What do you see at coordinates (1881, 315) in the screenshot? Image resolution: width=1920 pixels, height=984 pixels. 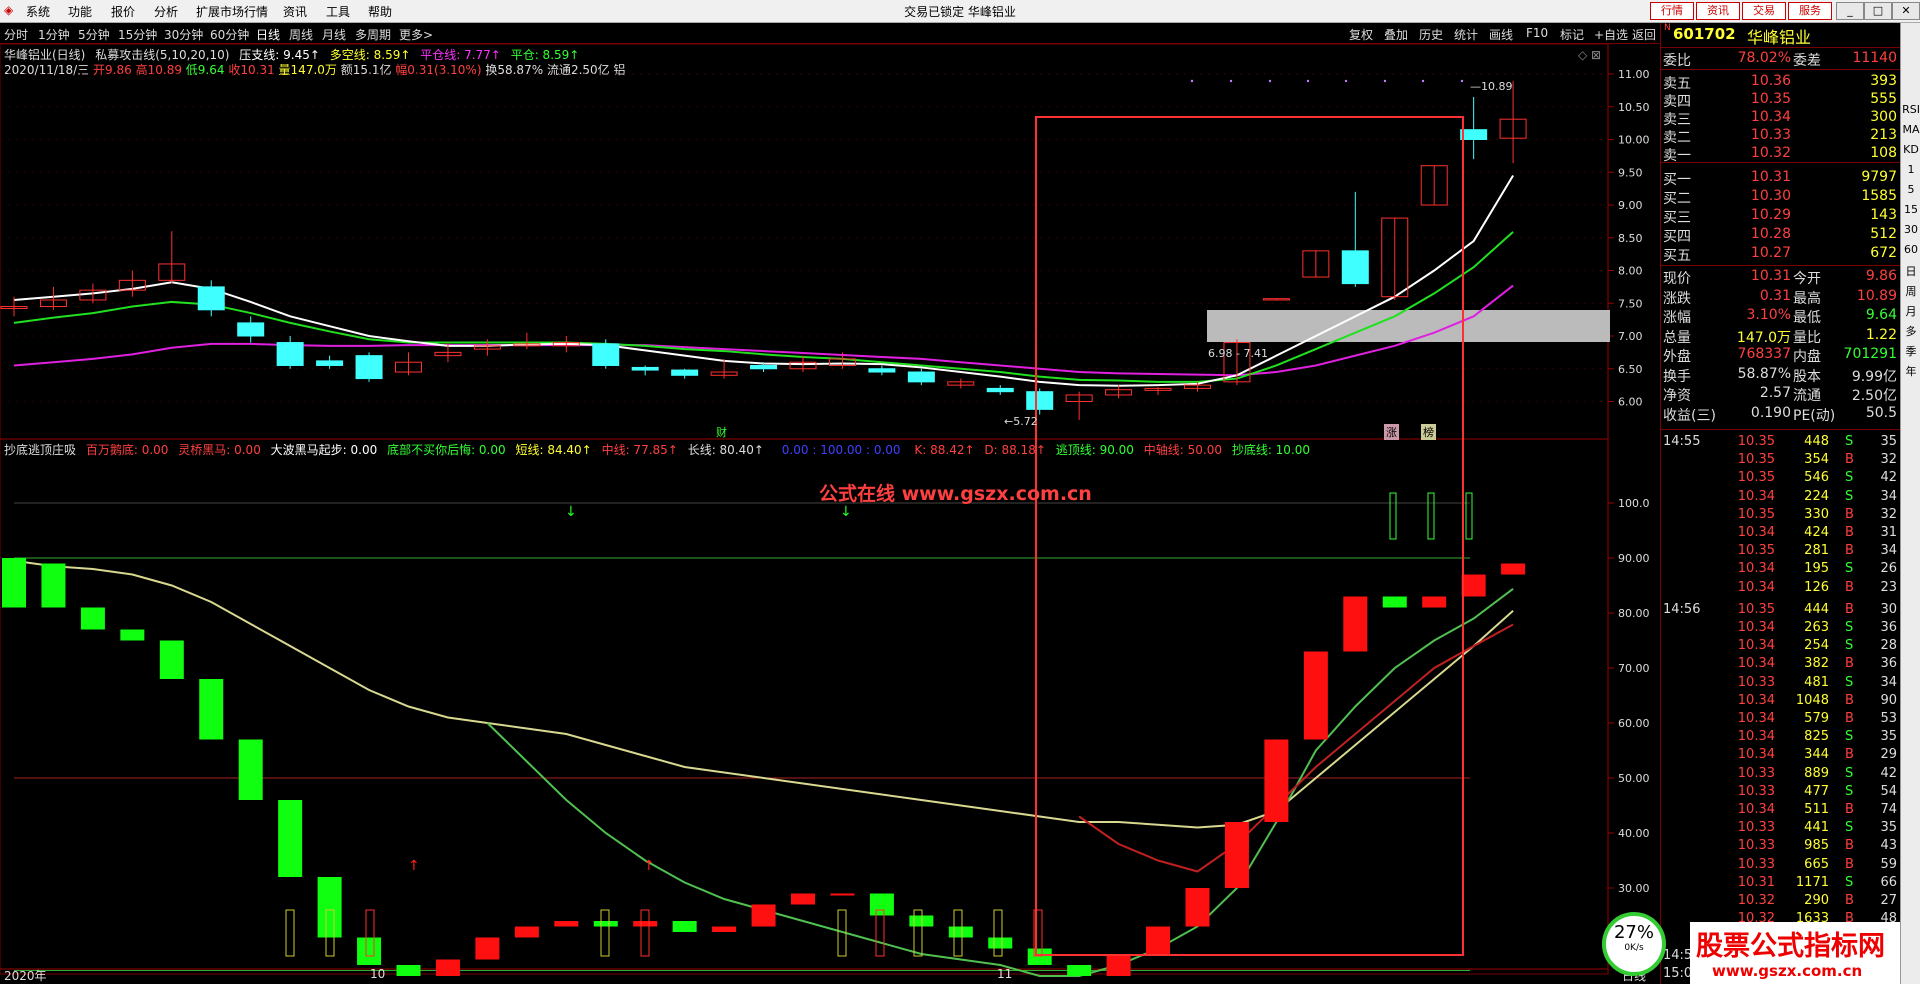 I see `stat-value: 9.64` at bounding box center [1881, 315].